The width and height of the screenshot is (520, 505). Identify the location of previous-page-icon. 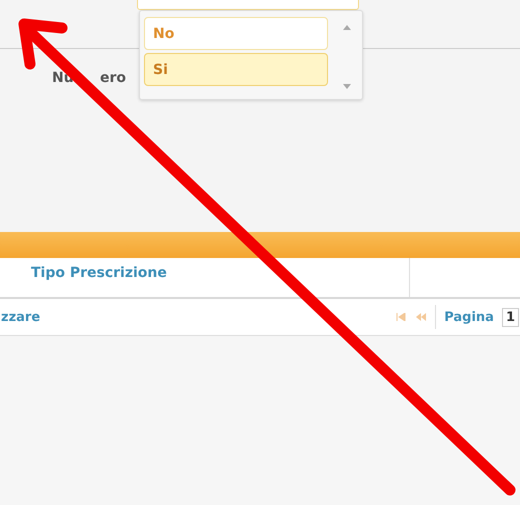
(421, 317).